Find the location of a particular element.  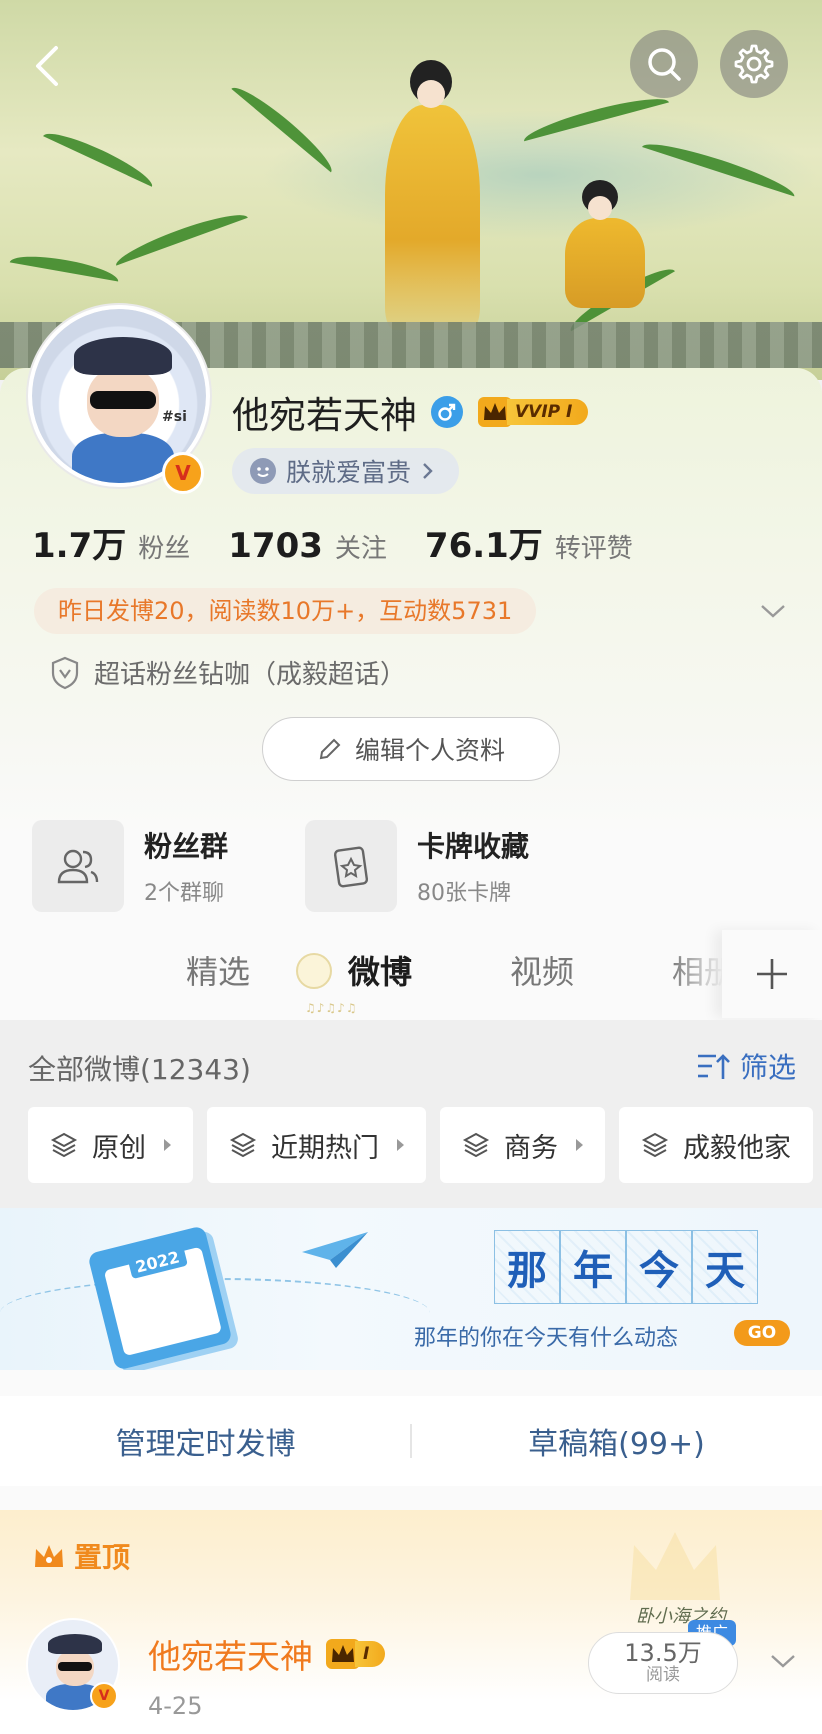

card-icon is located at coordinates (351, 866).